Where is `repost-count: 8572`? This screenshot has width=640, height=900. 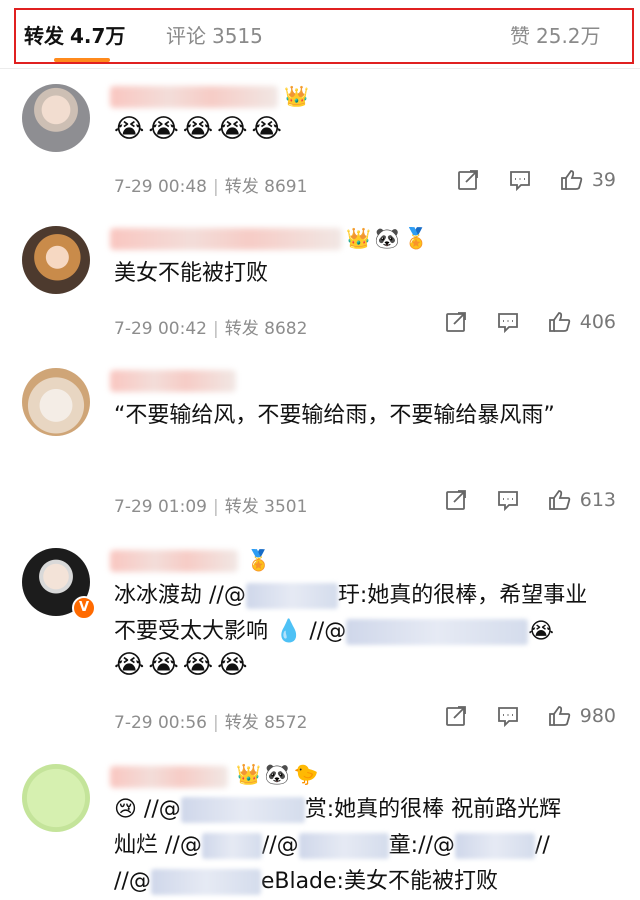 repost-count: 8572 is located at coordinates (286, 723).